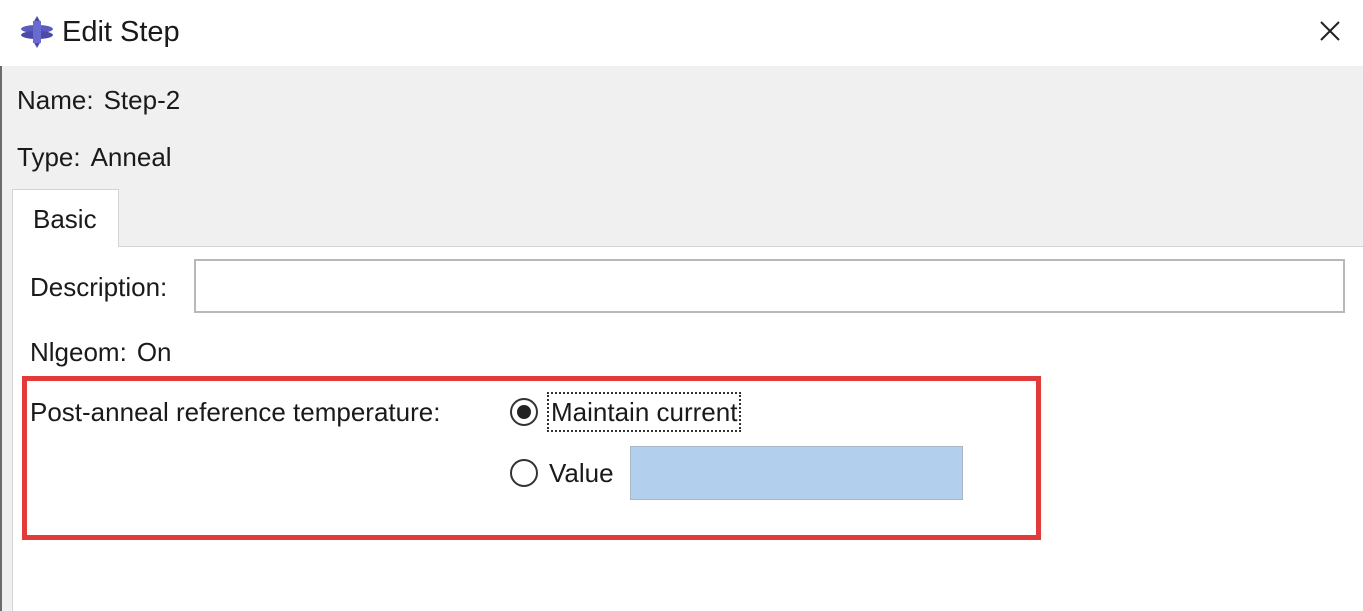  What do you see at coordinates (1, 338) in the screenshot?
I see `window-edge` at bounding box center [1, 338].